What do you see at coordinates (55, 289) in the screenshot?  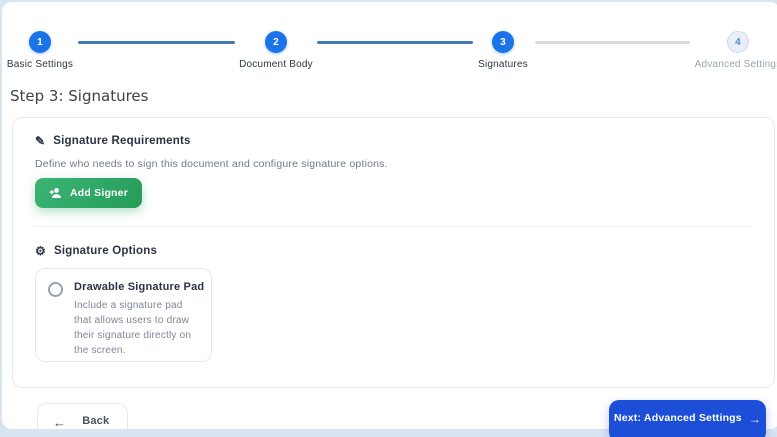 I see `drawable-signature-pad-radio` at bounding box center [55, 289].